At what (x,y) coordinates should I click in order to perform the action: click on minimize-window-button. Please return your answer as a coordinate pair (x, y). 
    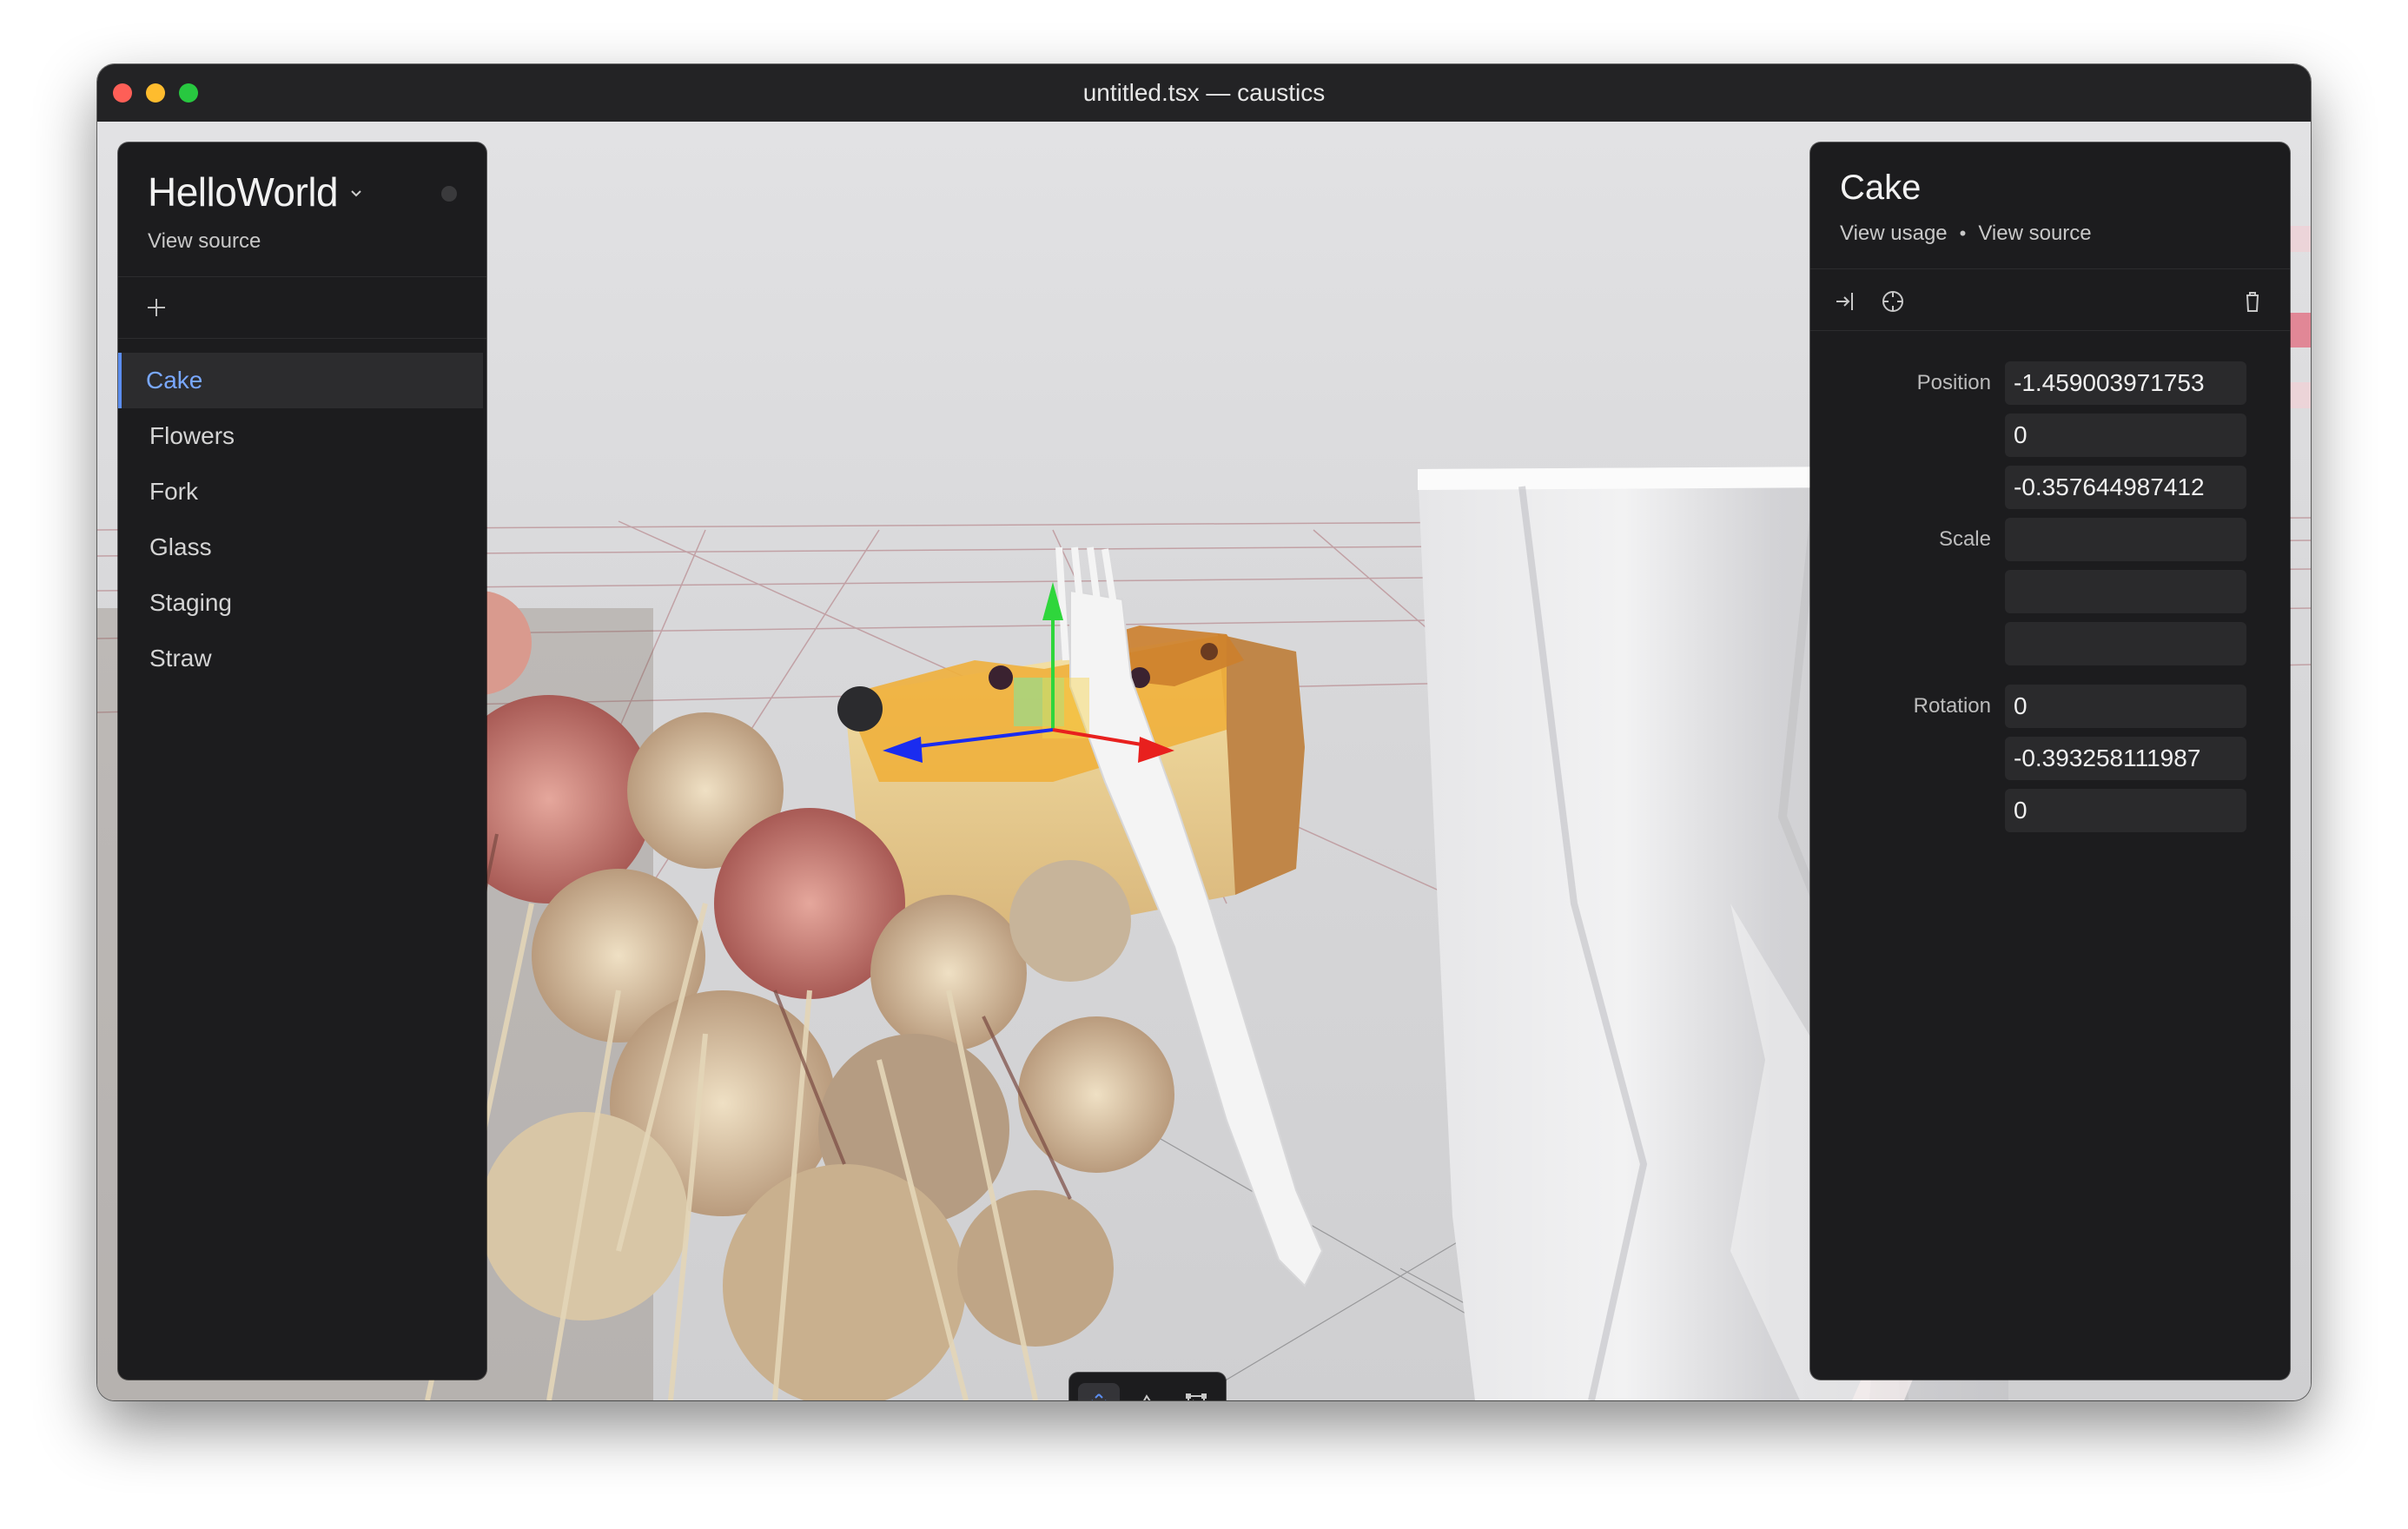
    Looking at the image, I should click on (155, 93).